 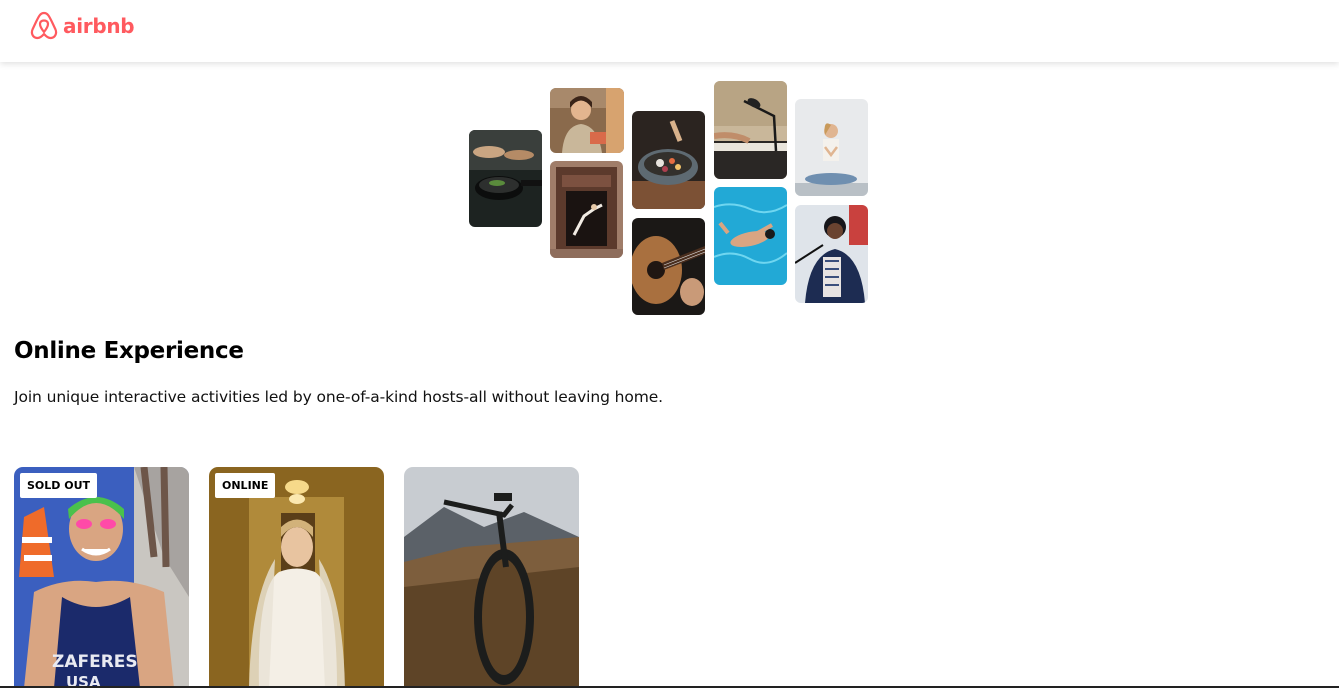 What do you see at coordinates (245, 485) in the screenshot?
I see `online-badge: ONLINE` at bounding box center [245, 485].